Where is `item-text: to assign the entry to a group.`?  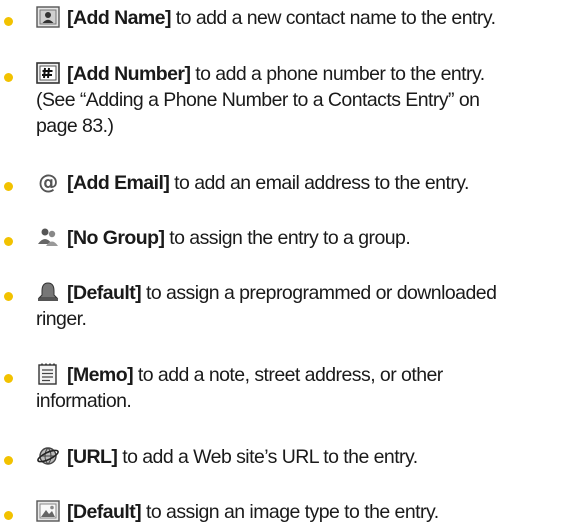
item-text: to assign the entry to a group. is located at coordinates (287, 238).